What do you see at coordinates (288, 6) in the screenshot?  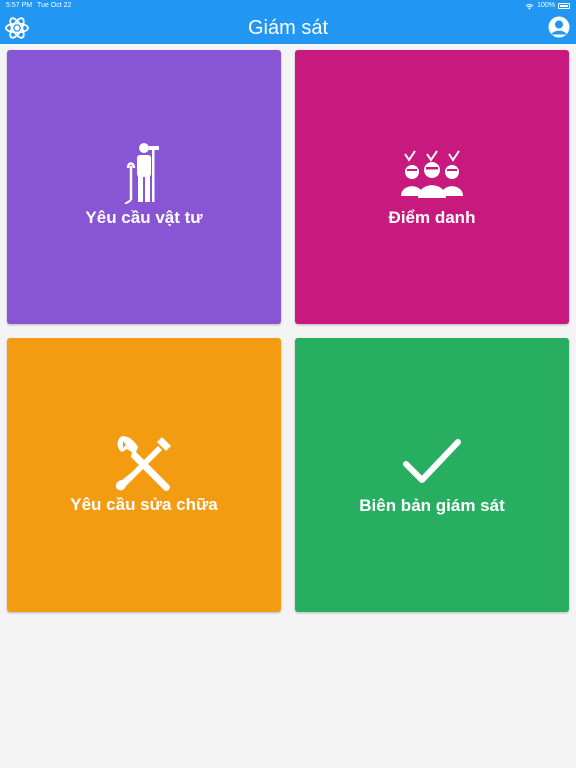 I see `status-bar: 5:57 PM Tue Oct 22 100%` at bounding box center [288, 6].